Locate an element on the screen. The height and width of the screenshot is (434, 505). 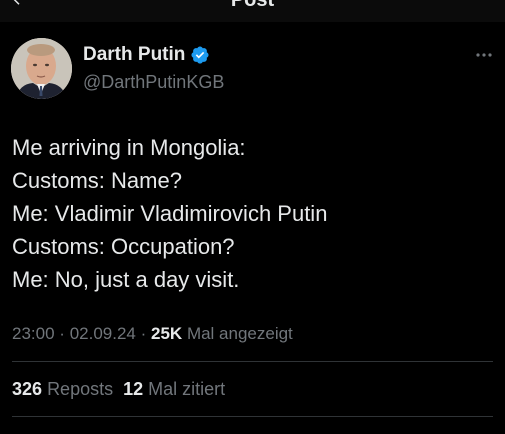
tweet-line: Customs: Occupation? is located at coordinates (123, 246).